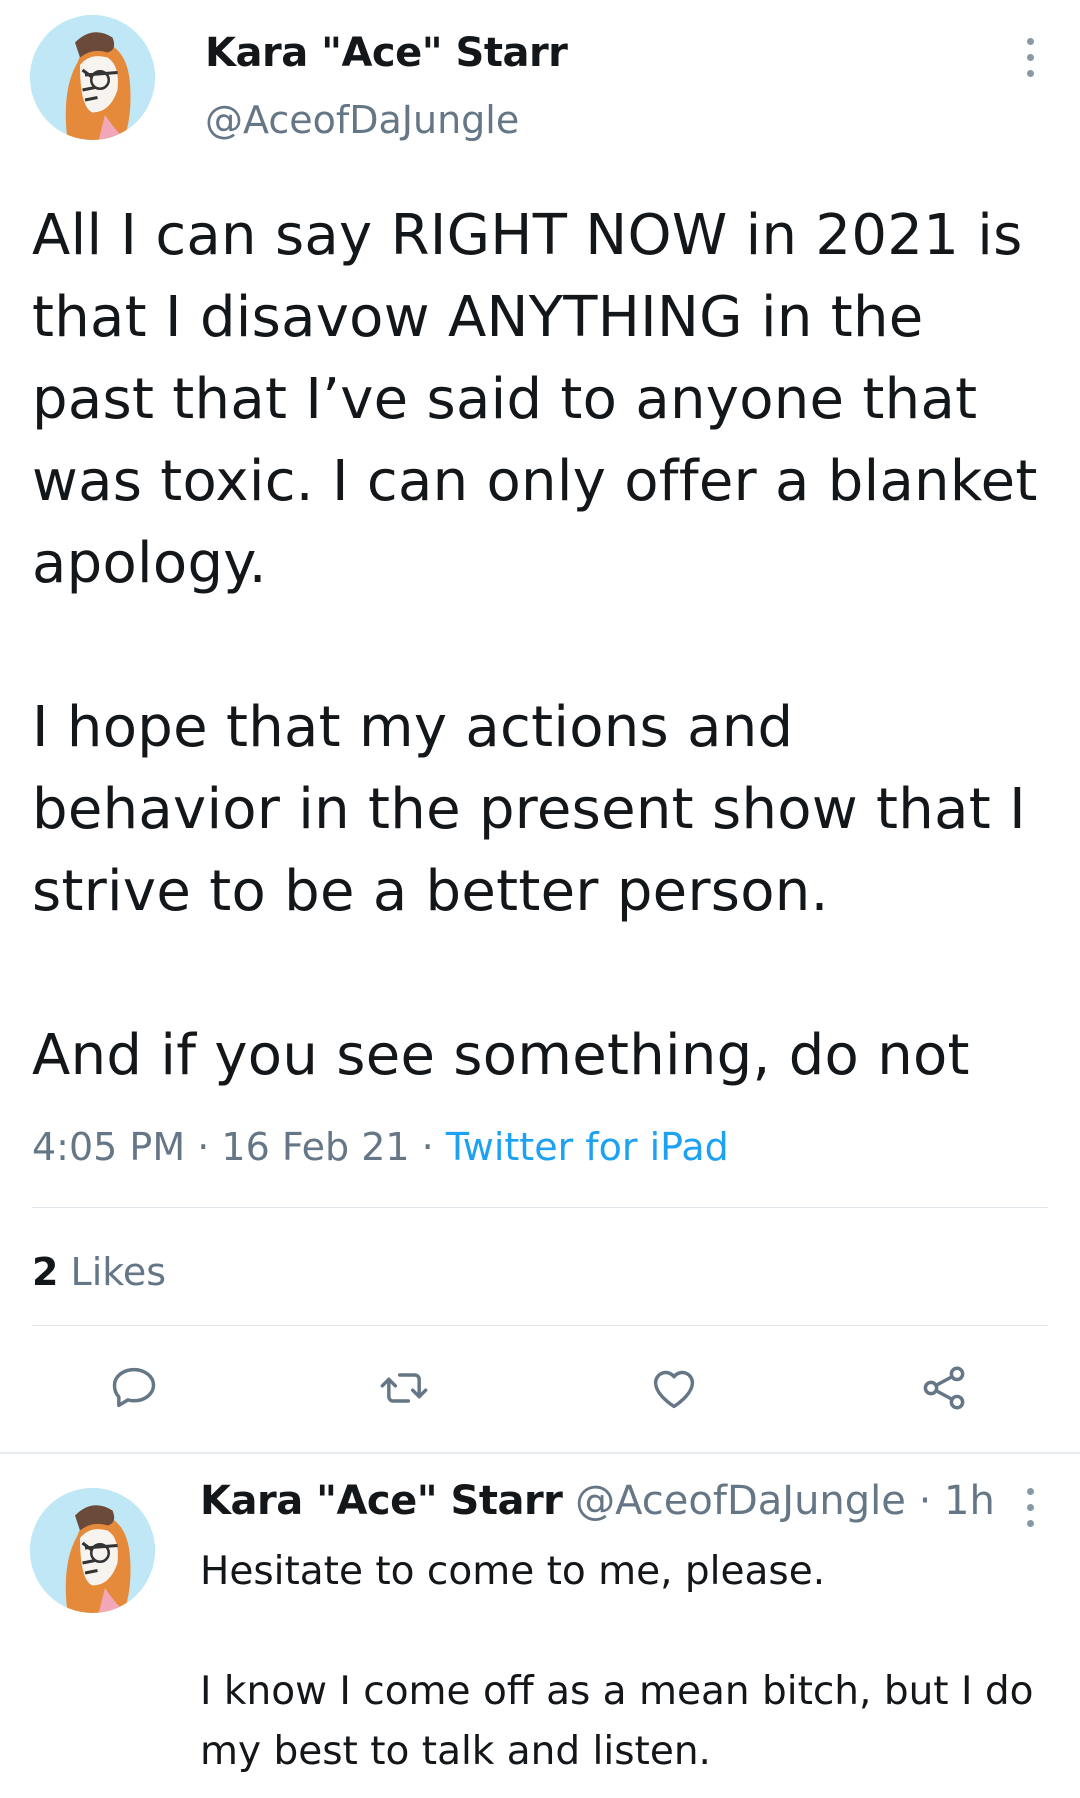  Describe the element at coordinates (969, 1501) in the screenshot. I see `reply-time: 1h` at that location.